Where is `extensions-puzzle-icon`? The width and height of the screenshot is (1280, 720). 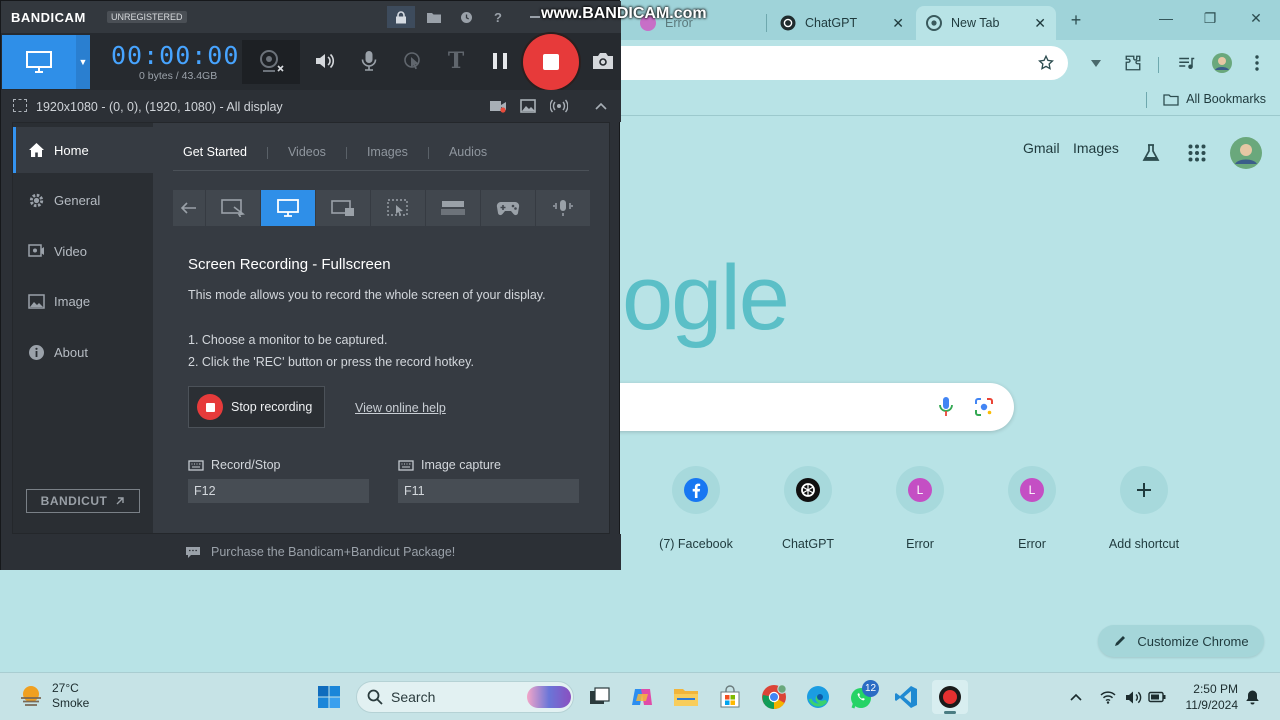 extensions-puzzle-icon is located at coordinates (1133, 63).